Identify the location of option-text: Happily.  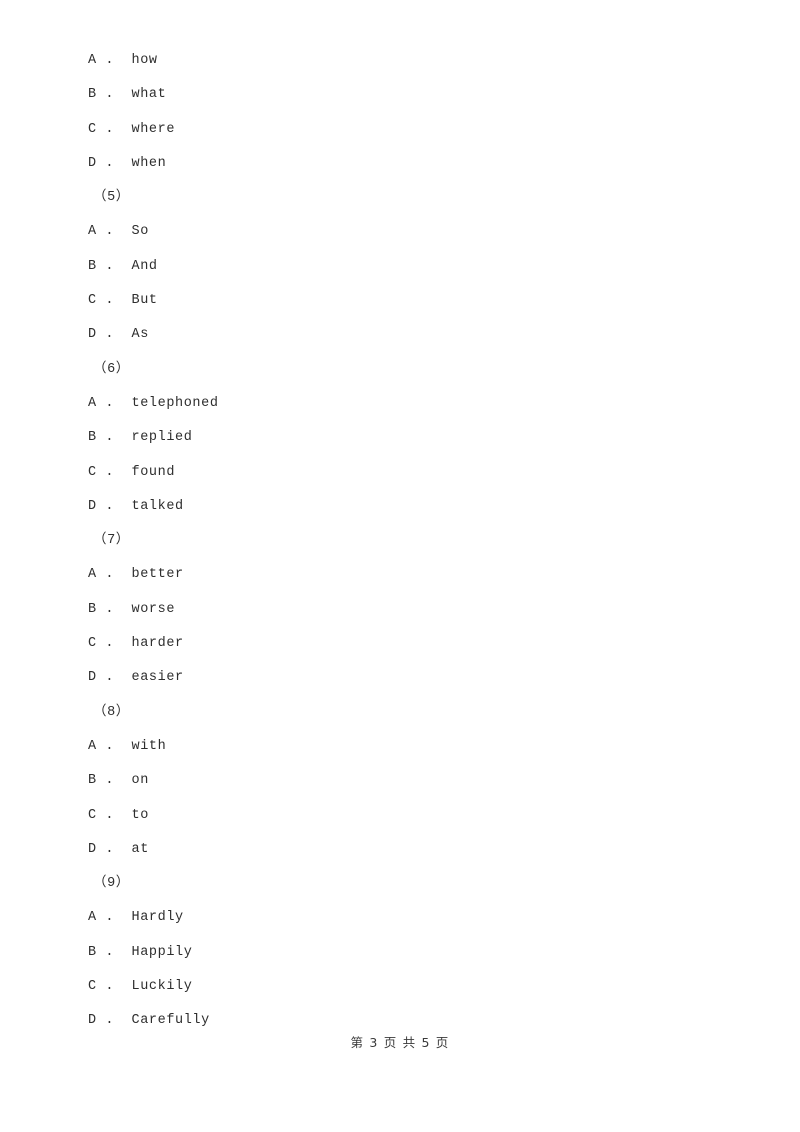
(162, 952).